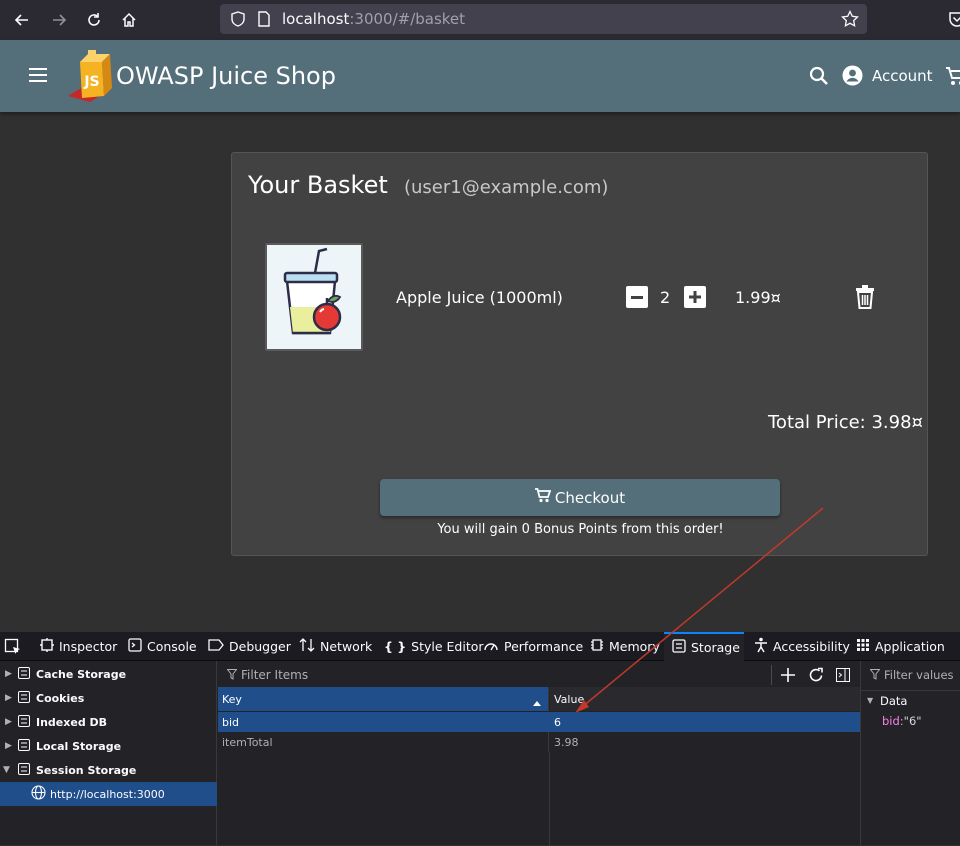 The height and width of the screenshot is (846, 960). I want to click on application-icon, so click(863, 646).